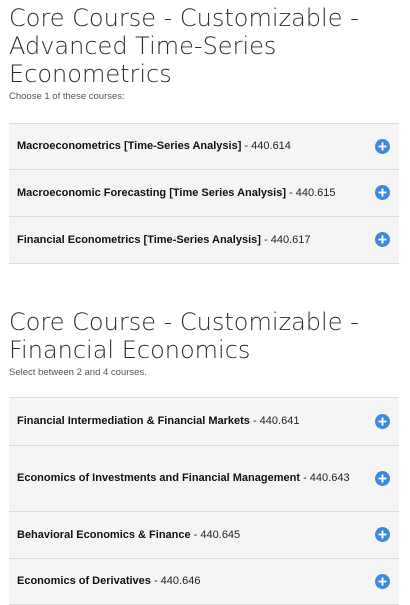 Image resolution: width=410 pixels, height=605 pixels. Describe the element at coordinates (84, 581) in the screenshot. I see `course-name: Economics of Derivatives` at that location.